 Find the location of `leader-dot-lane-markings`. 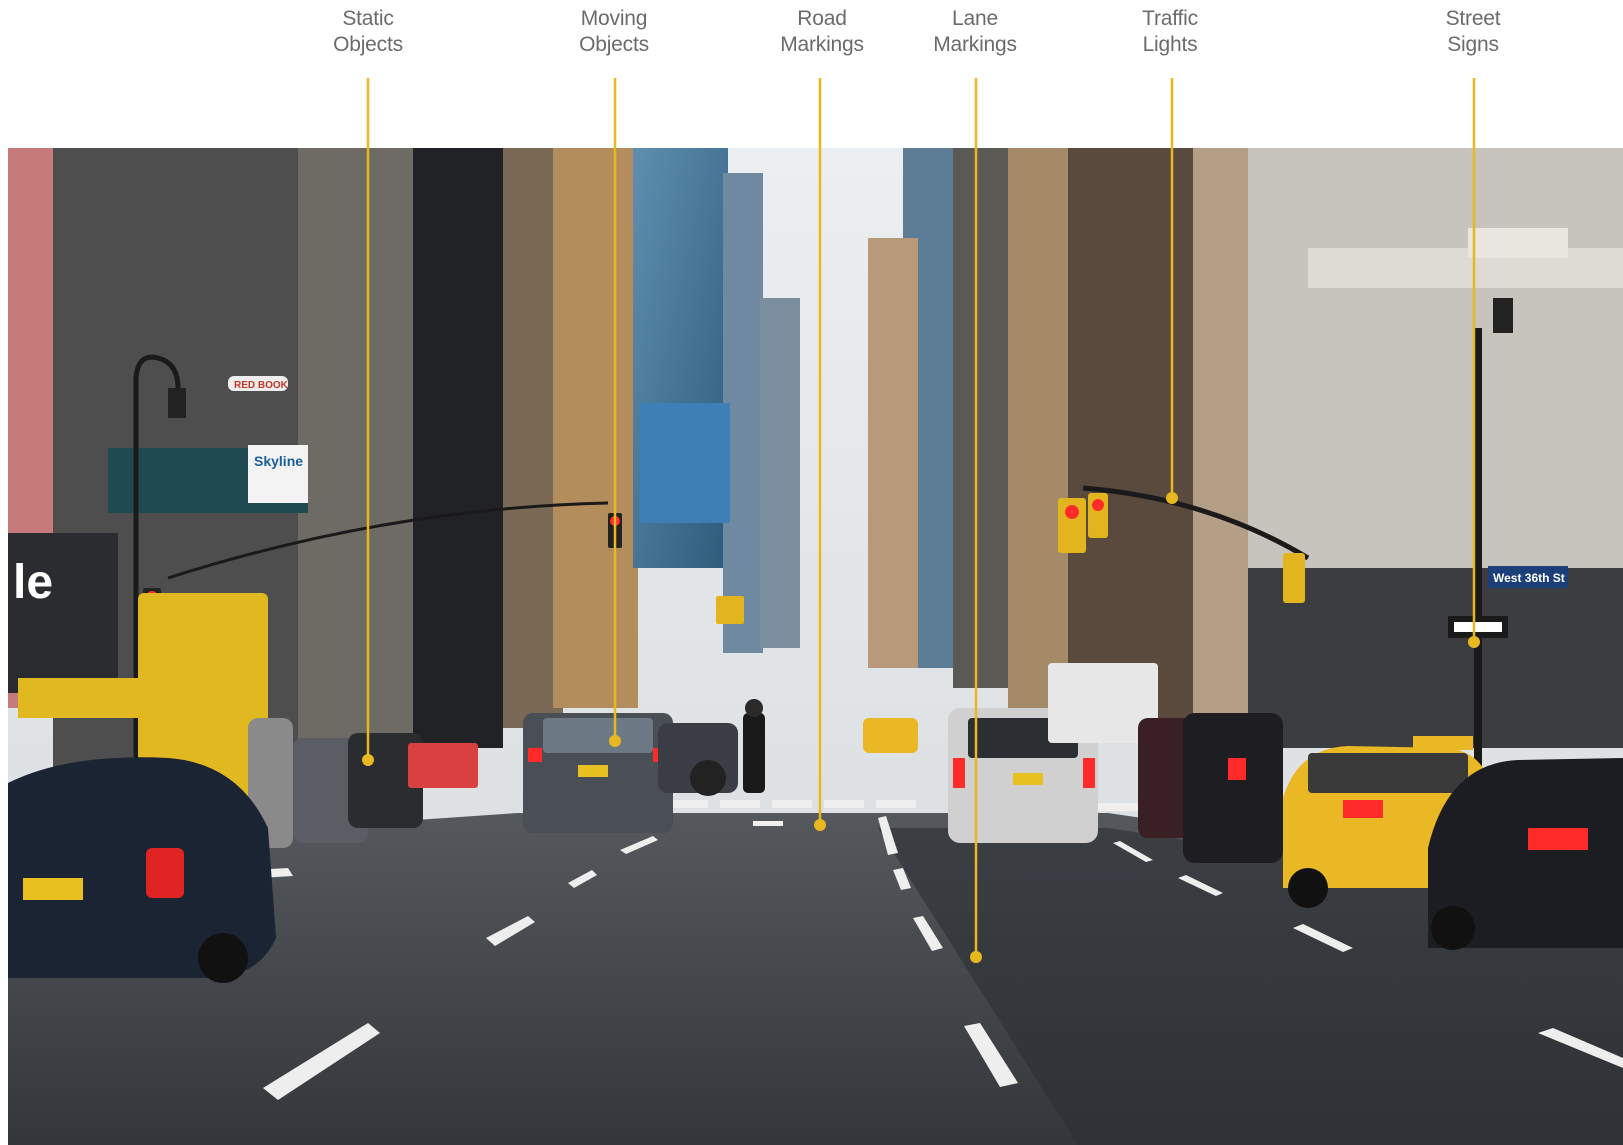

leader-dot-lane-markings is located at coordinates (976, 957).